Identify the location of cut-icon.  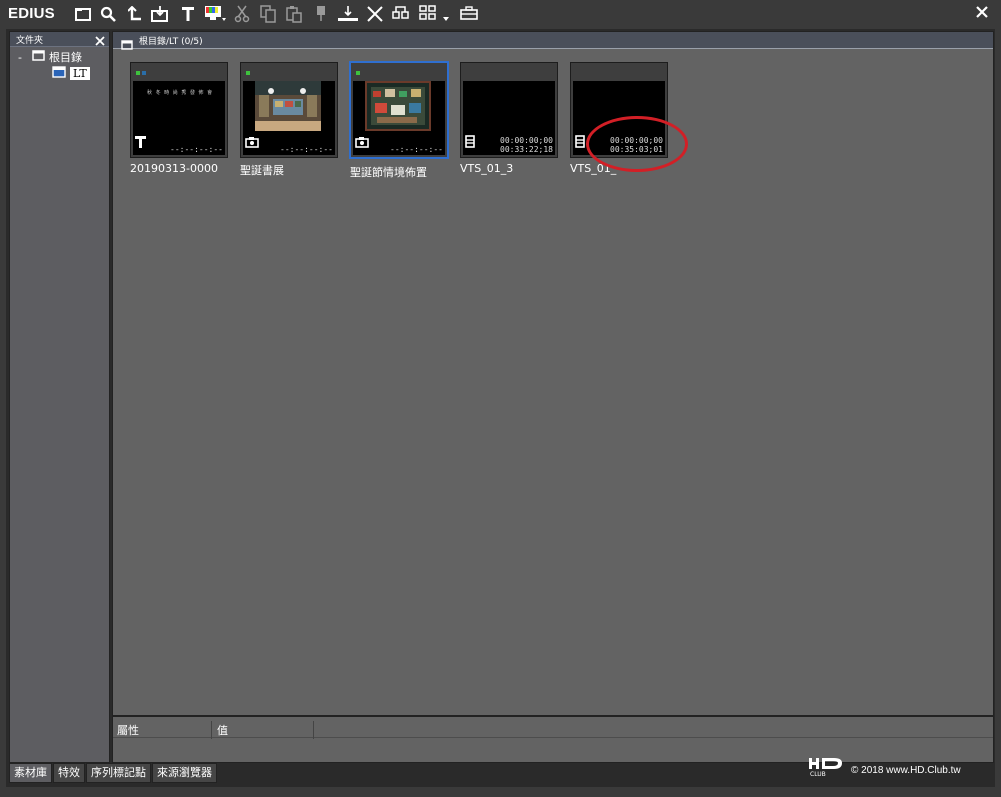
(242, 14).